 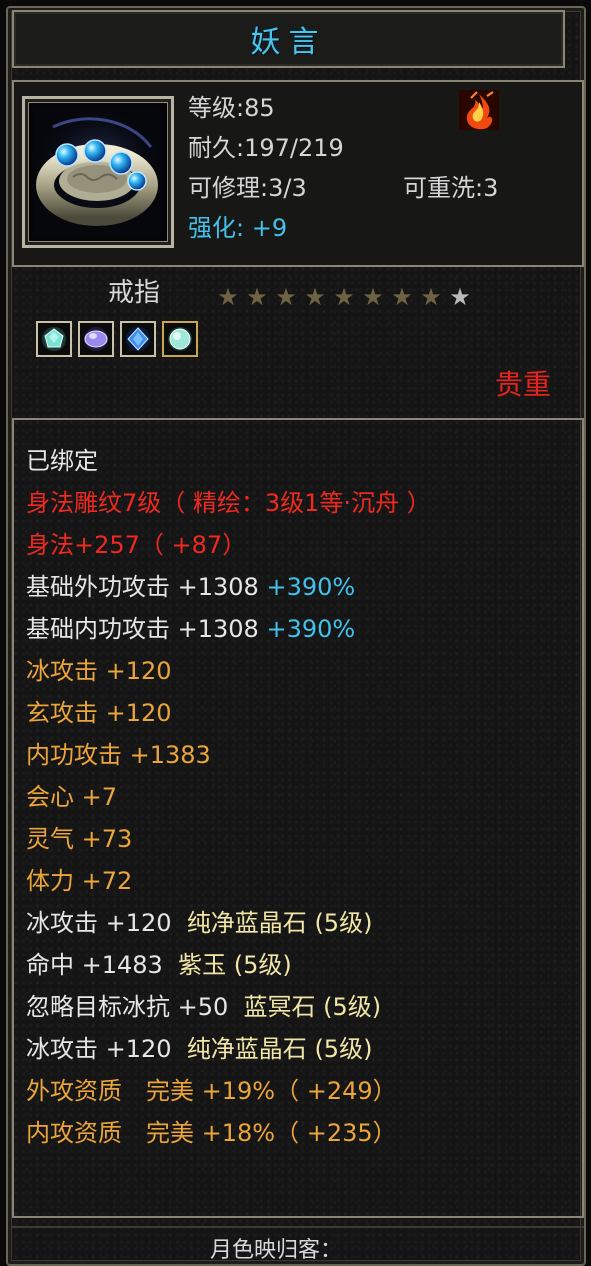 I want to click on gem-attr-2-text: 命中 +1483, so click(x=94, y=965).